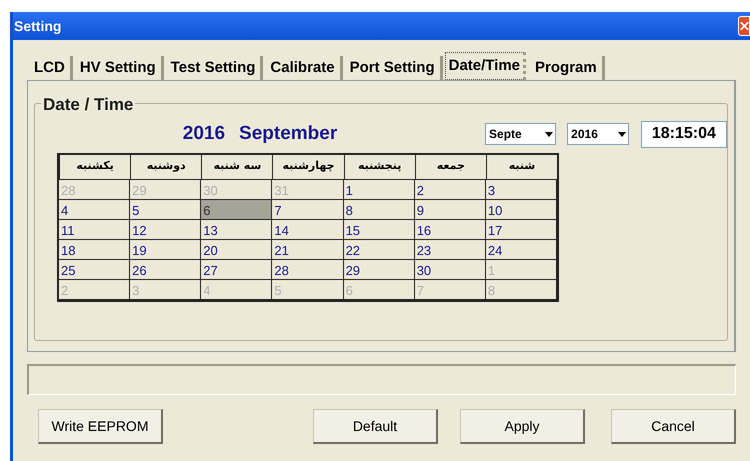 The height and width of the screenshot is (461, 750). Describe the element at coordinates (236, 230) in the screenshot. I see `day-cell: 13` at that location.